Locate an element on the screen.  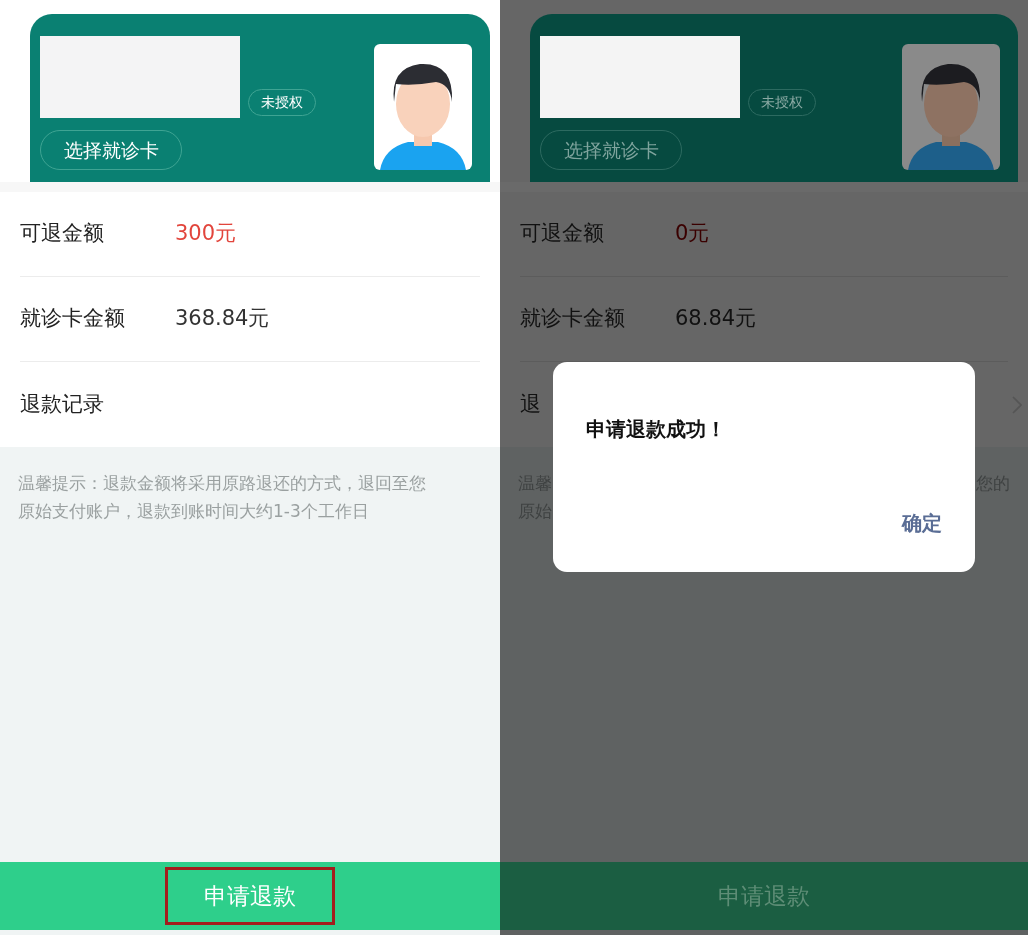
tip-text: 原始支付账户，退款到账时间大约1-3个工作日 is located at coordinates (194, 511).